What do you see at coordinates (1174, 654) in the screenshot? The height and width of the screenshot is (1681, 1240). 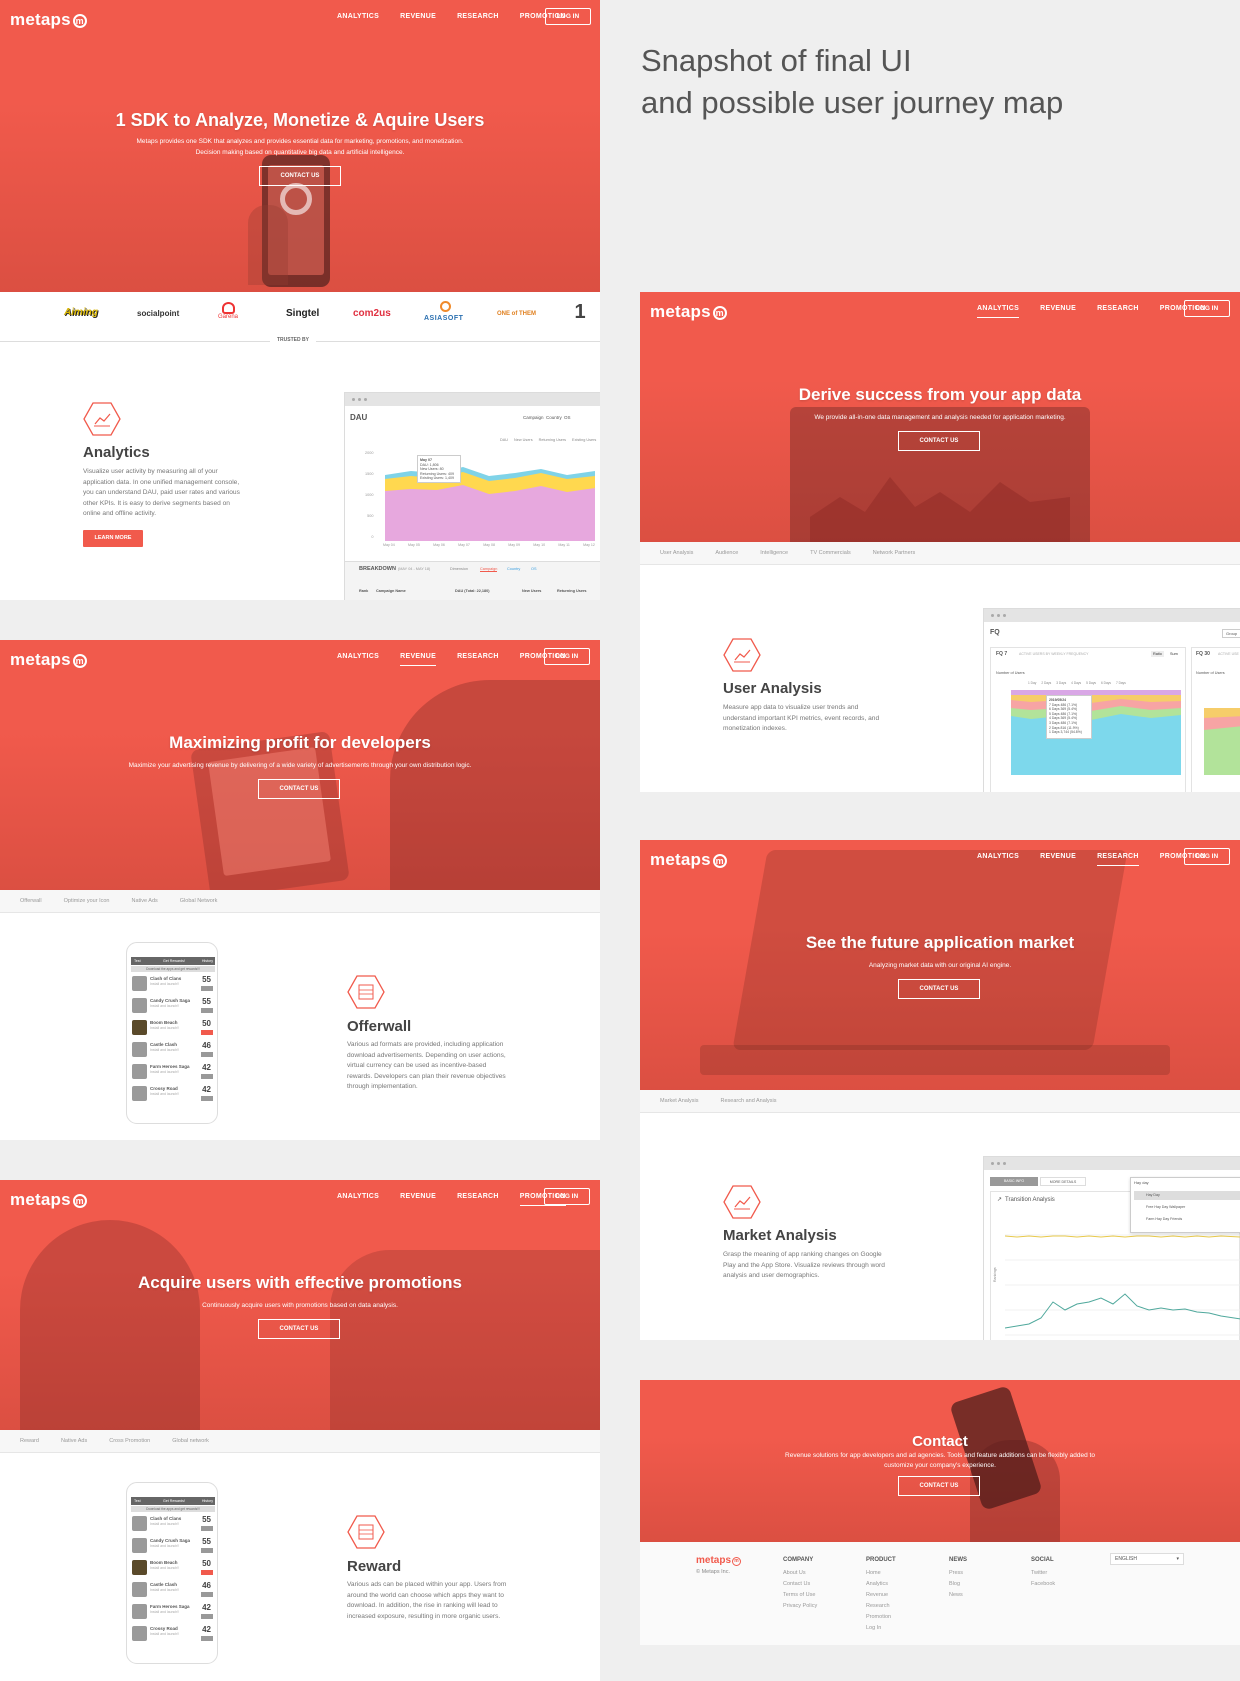 I see `fq-sum-toggle: Sum` at bounding box center [1174, 654].